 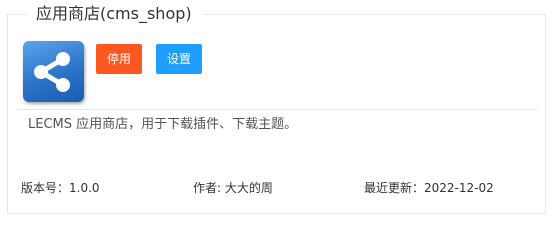 I want to click on author-info: 作者: 大大的周, so click(x=233, y=188).